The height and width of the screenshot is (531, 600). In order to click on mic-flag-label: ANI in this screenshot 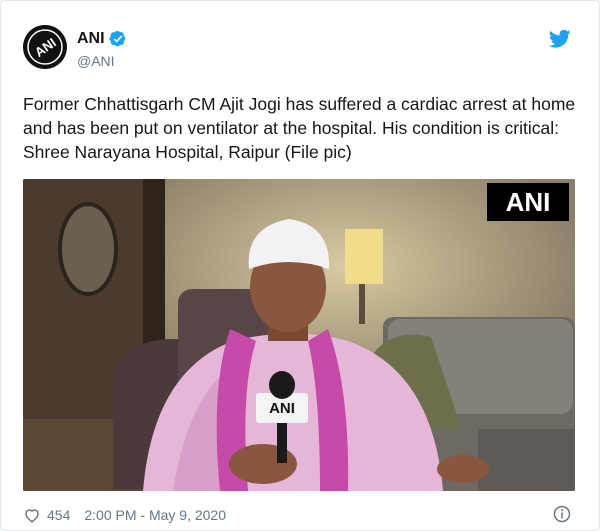, I will do `click(282, 408)`.